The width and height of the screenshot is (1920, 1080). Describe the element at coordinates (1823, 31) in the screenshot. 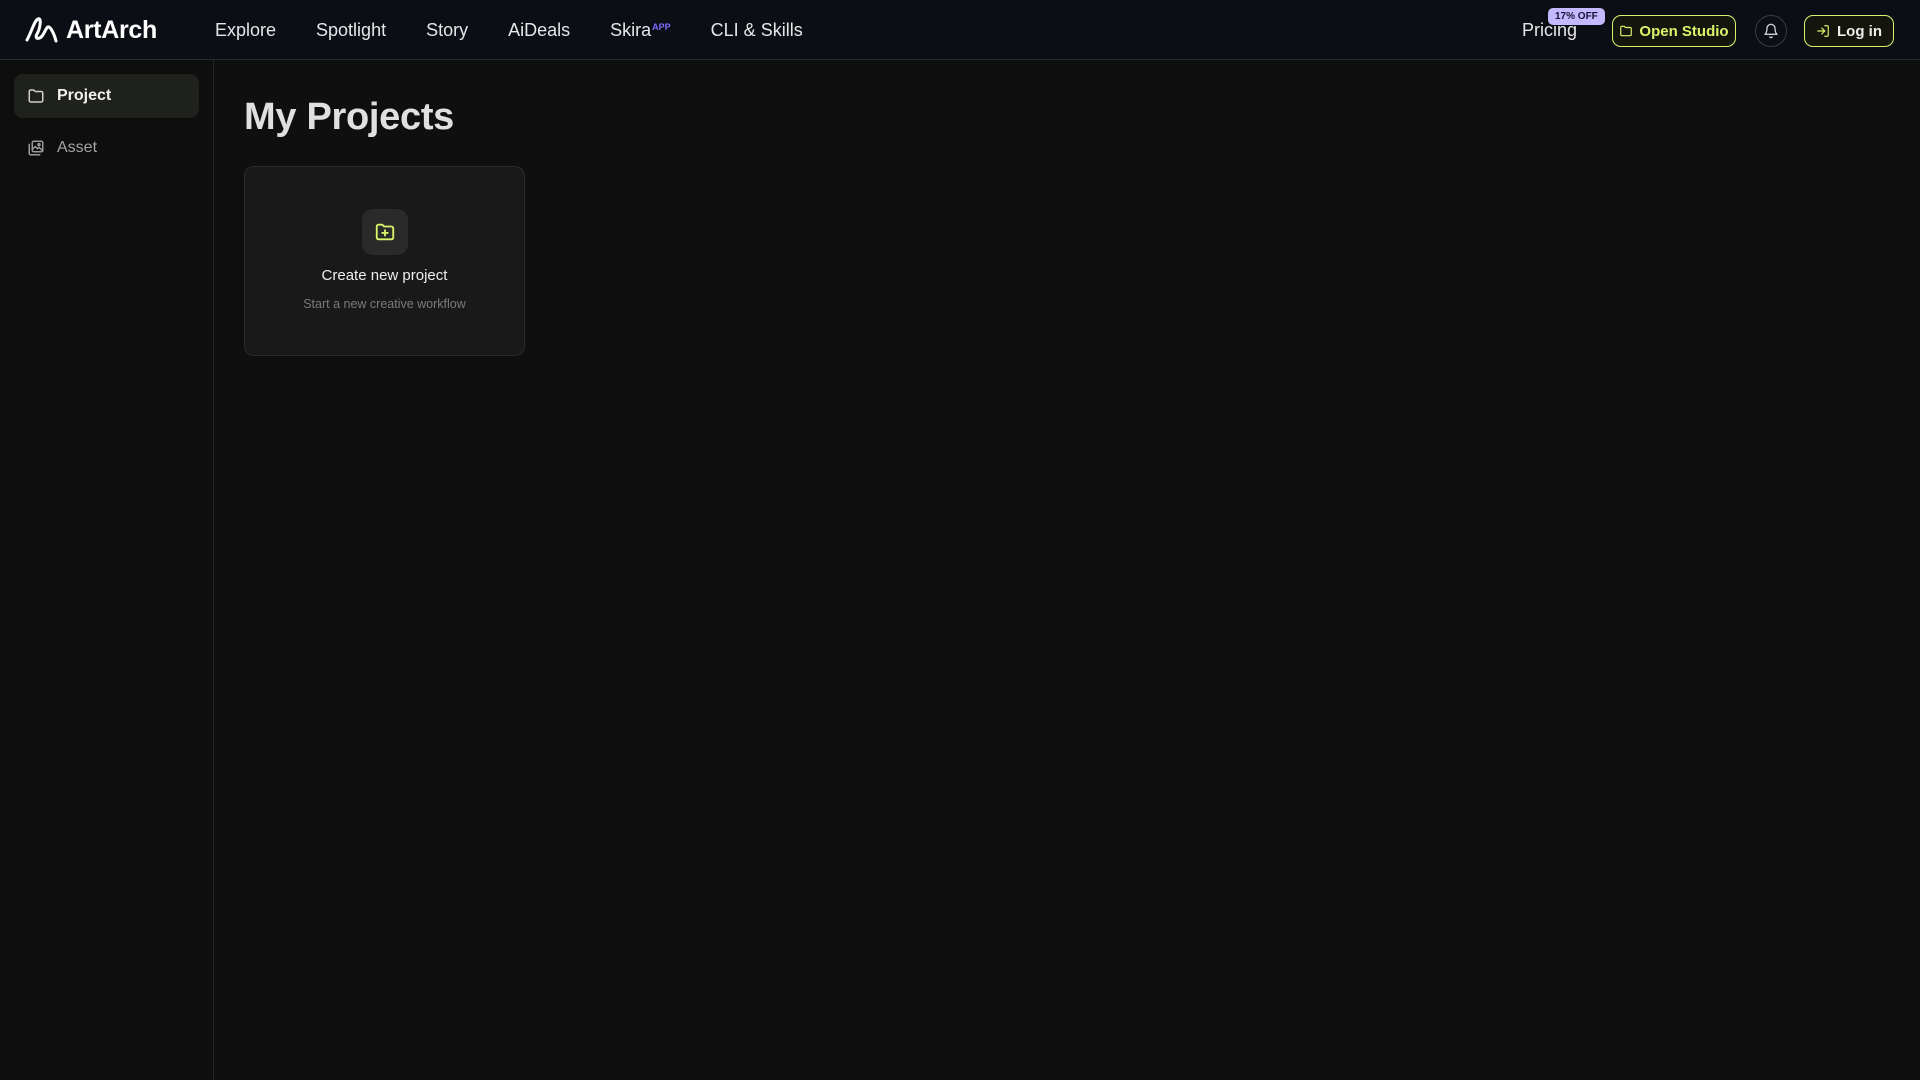

I see `login-icon` at that location.